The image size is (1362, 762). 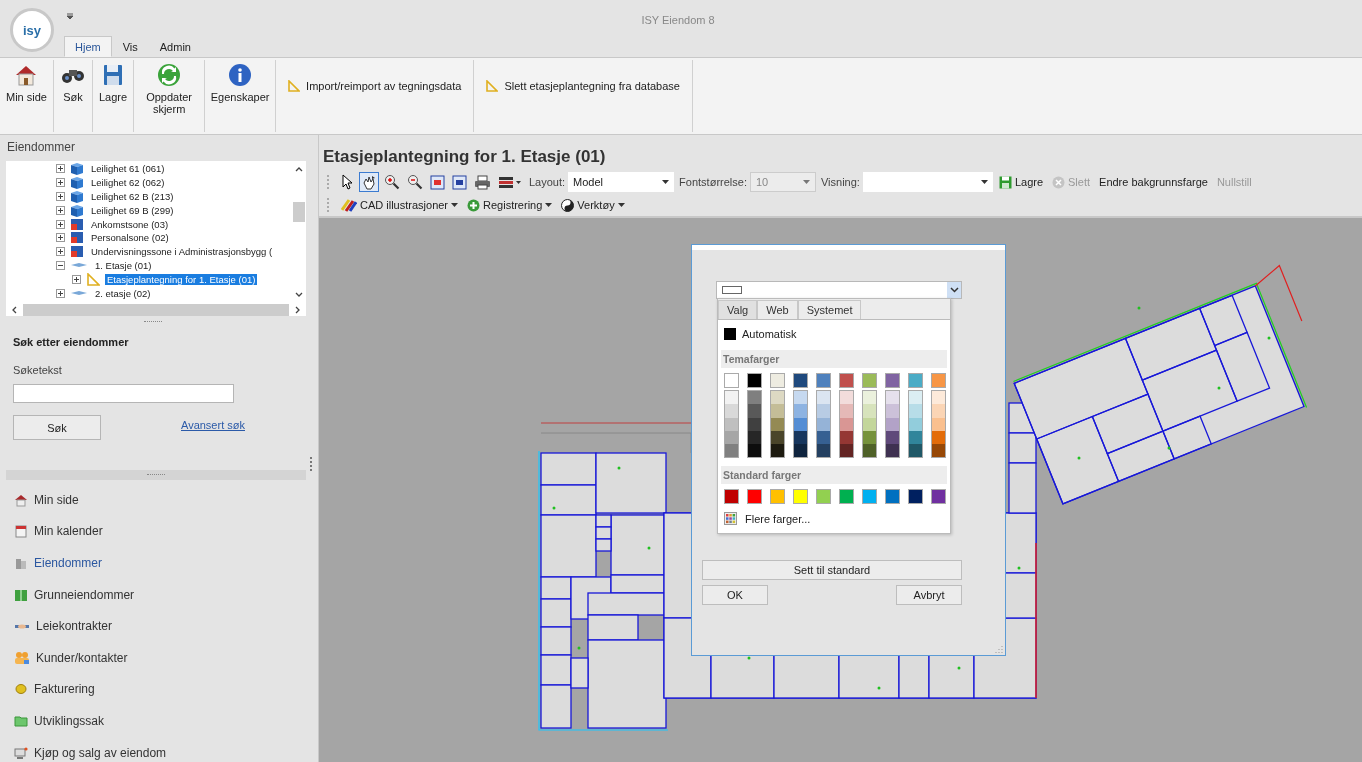 What do you see at coordinates (999, 649) in the screenshot?
I see `resize-grip-icon` at bounding box center [999, 649].